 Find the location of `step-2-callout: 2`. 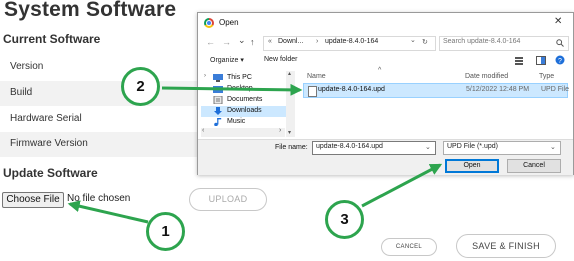

step-2-callout: 2 is located at coordinates (140, 86).